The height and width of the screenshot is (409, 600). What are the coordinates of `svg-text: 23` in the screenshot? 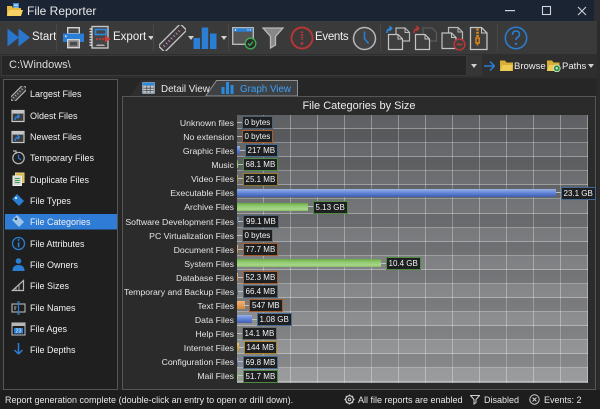 It's located at (18, 332).